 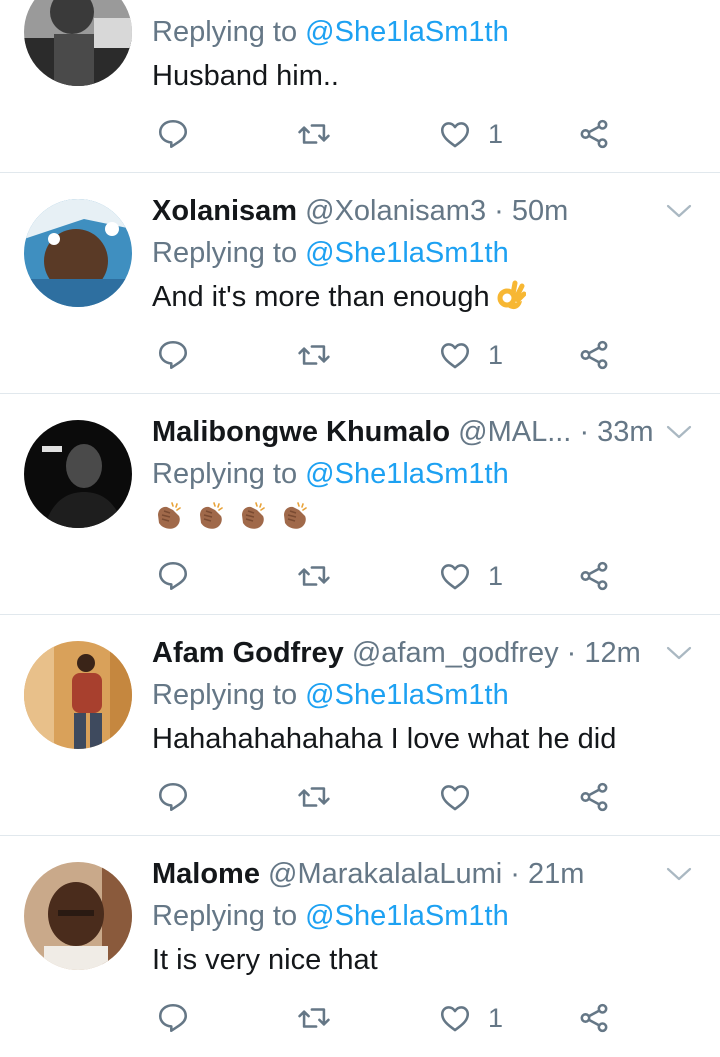 What do you see at coordinates (206, 874) in the screenshot?
I see `display-name: Malome` at bounding box center [206, 874].